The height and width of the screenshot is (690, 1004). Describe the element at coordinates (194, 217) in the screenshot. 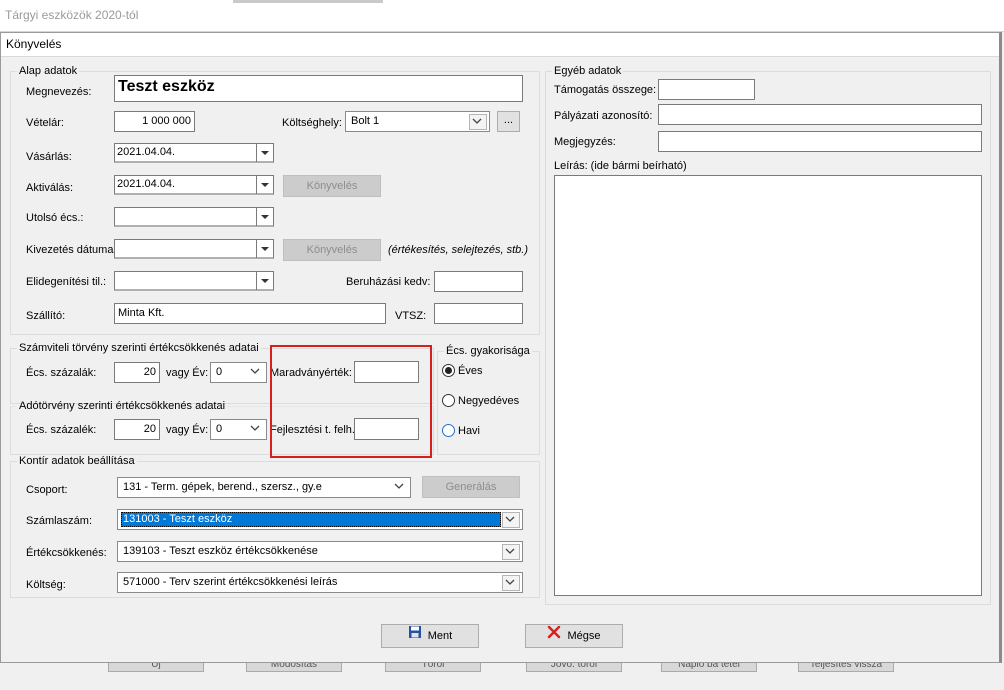

I see `utolso-ecs-date` at that location.